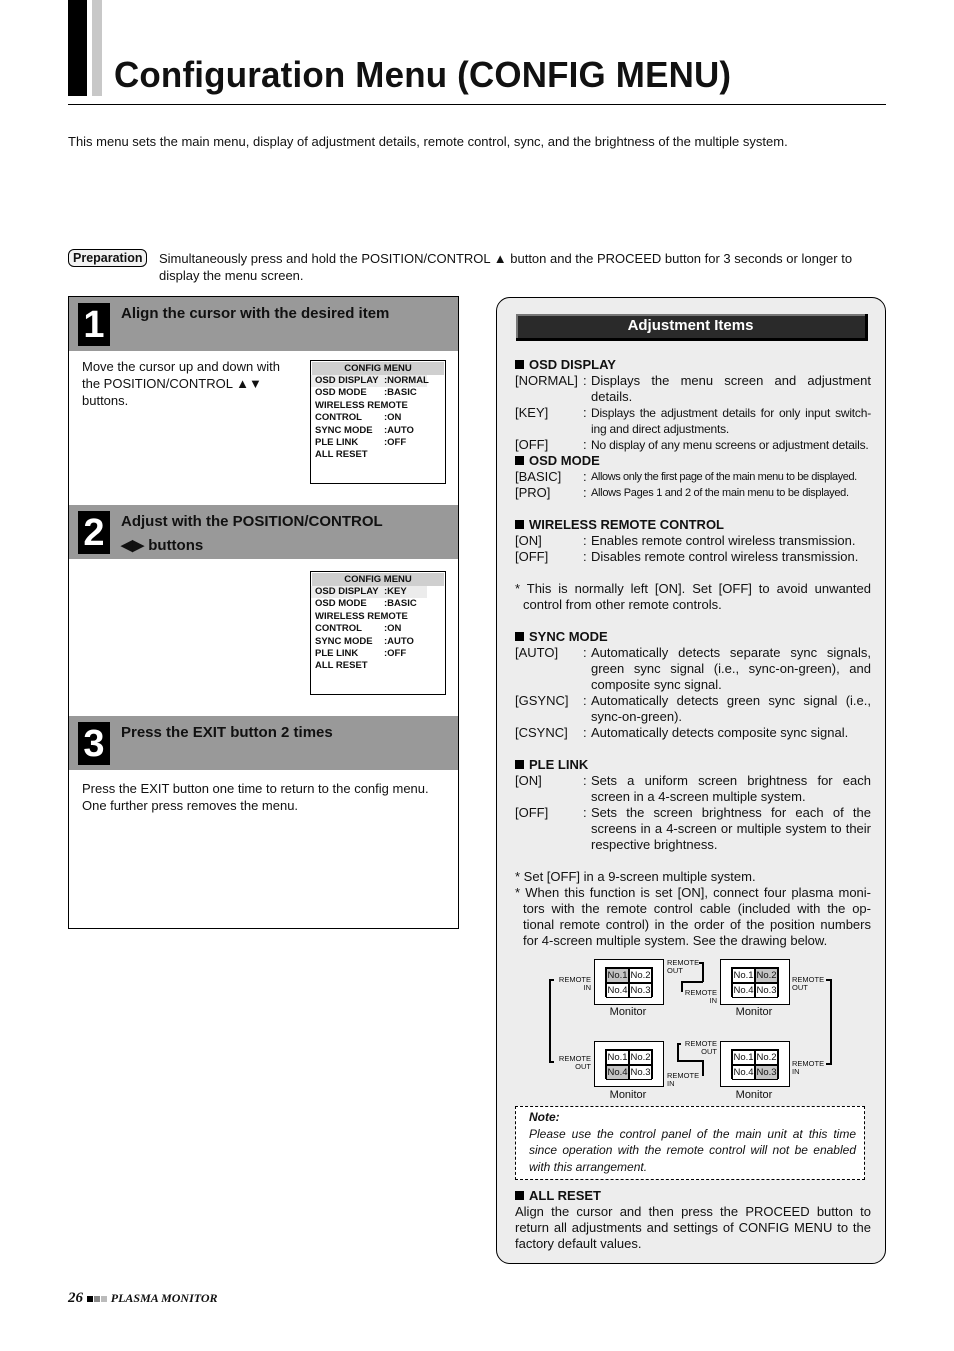 The image size is (954, 1351). I want to click on osd-label: SYNC MODE, so click(344, 641).